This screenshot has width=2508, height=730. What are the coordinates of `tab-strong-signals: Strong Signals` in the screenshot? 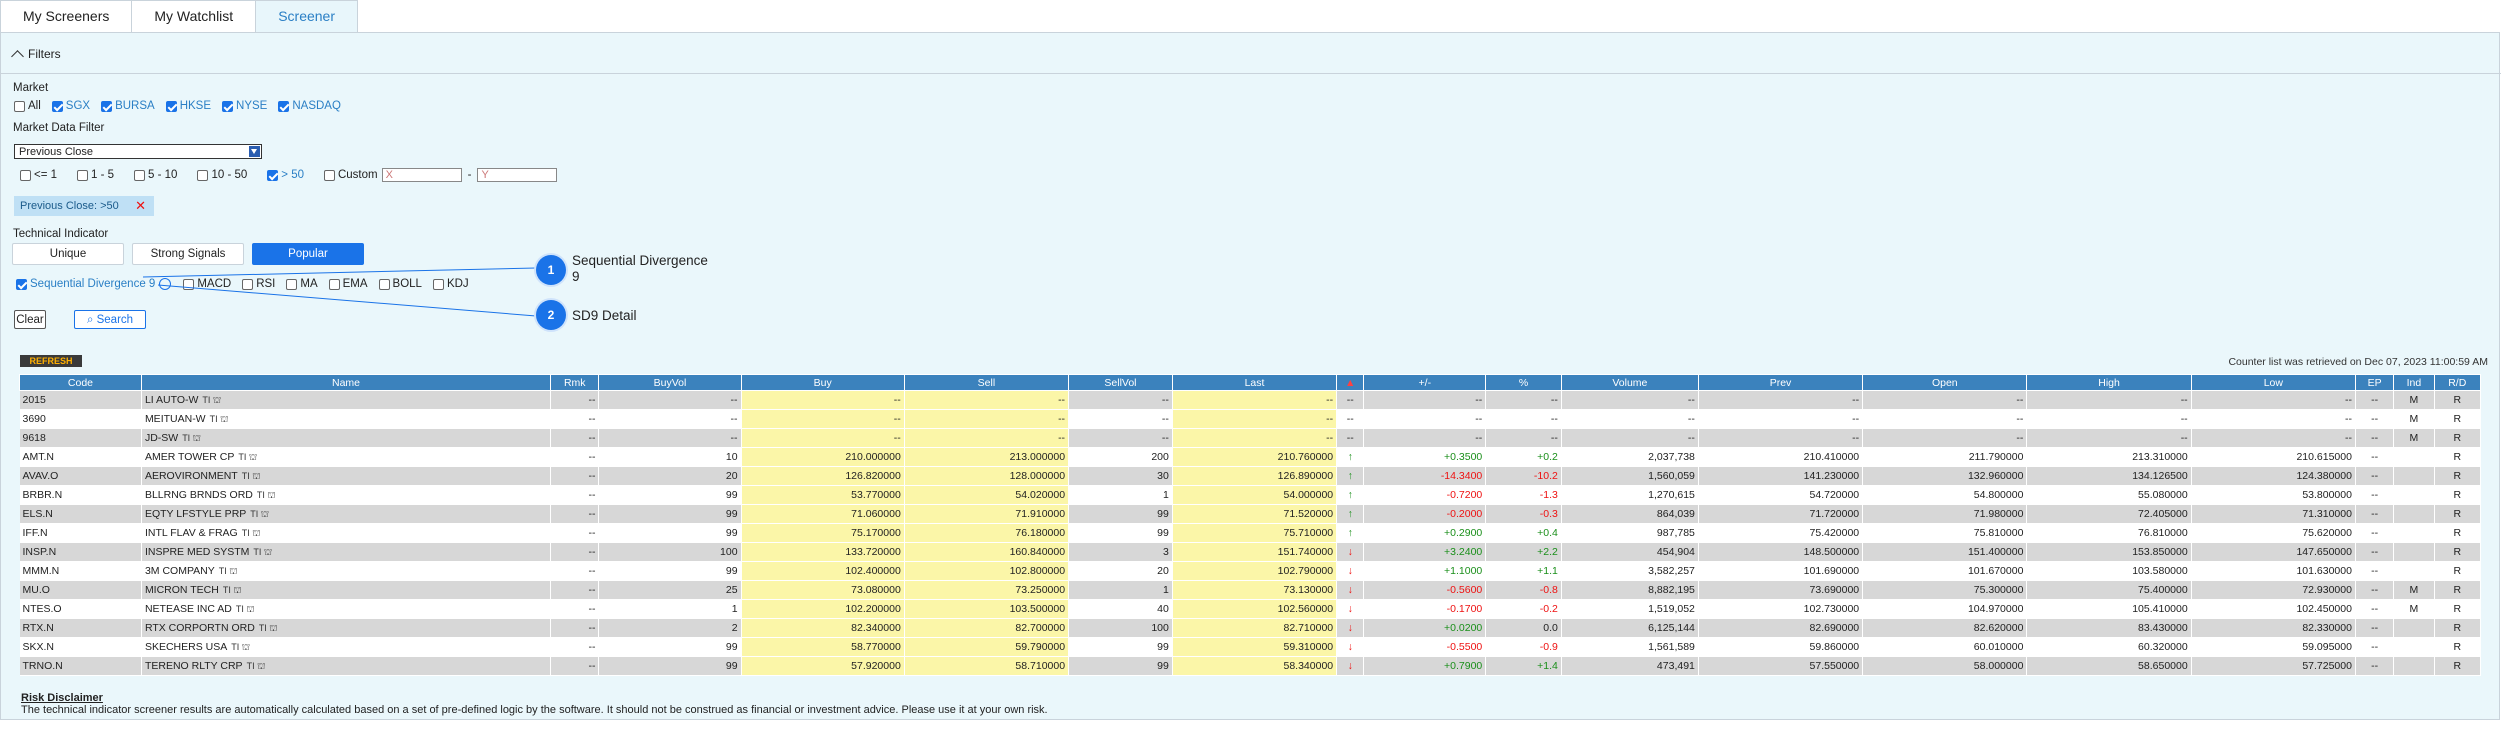 It's located at (188, 254).